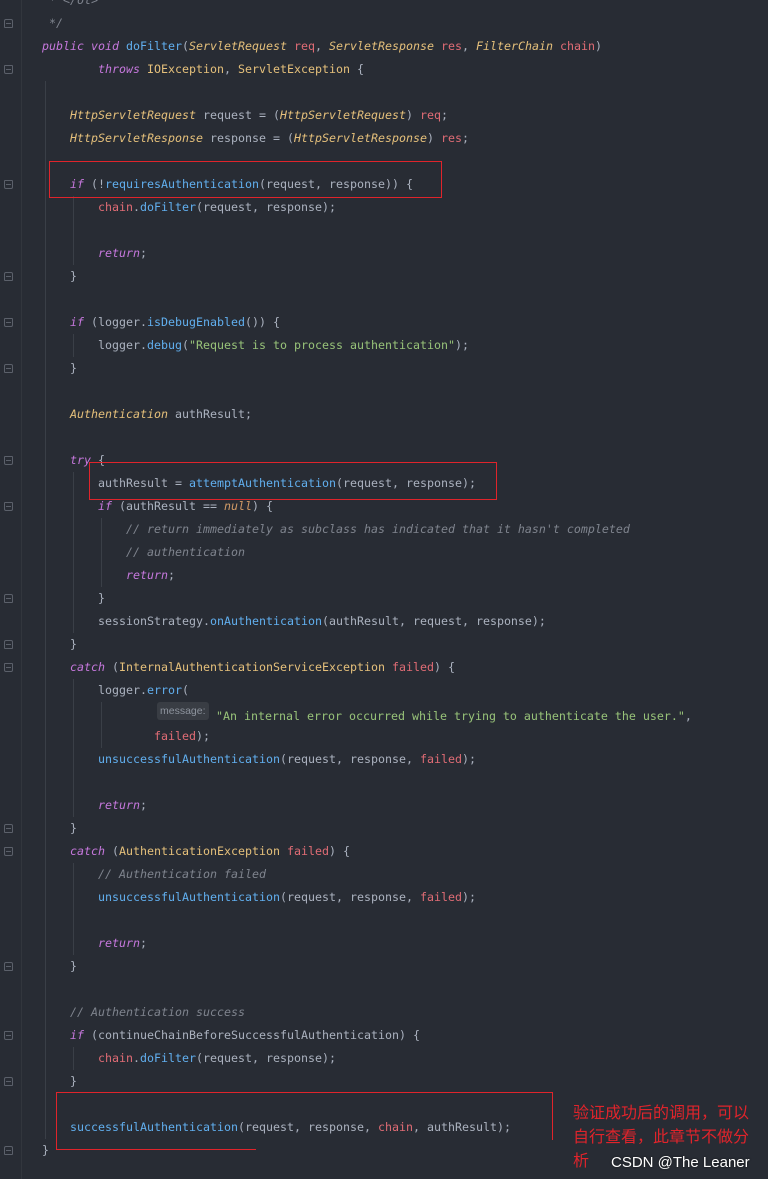  I want to click on code-line: failed);, so click(384, 736).